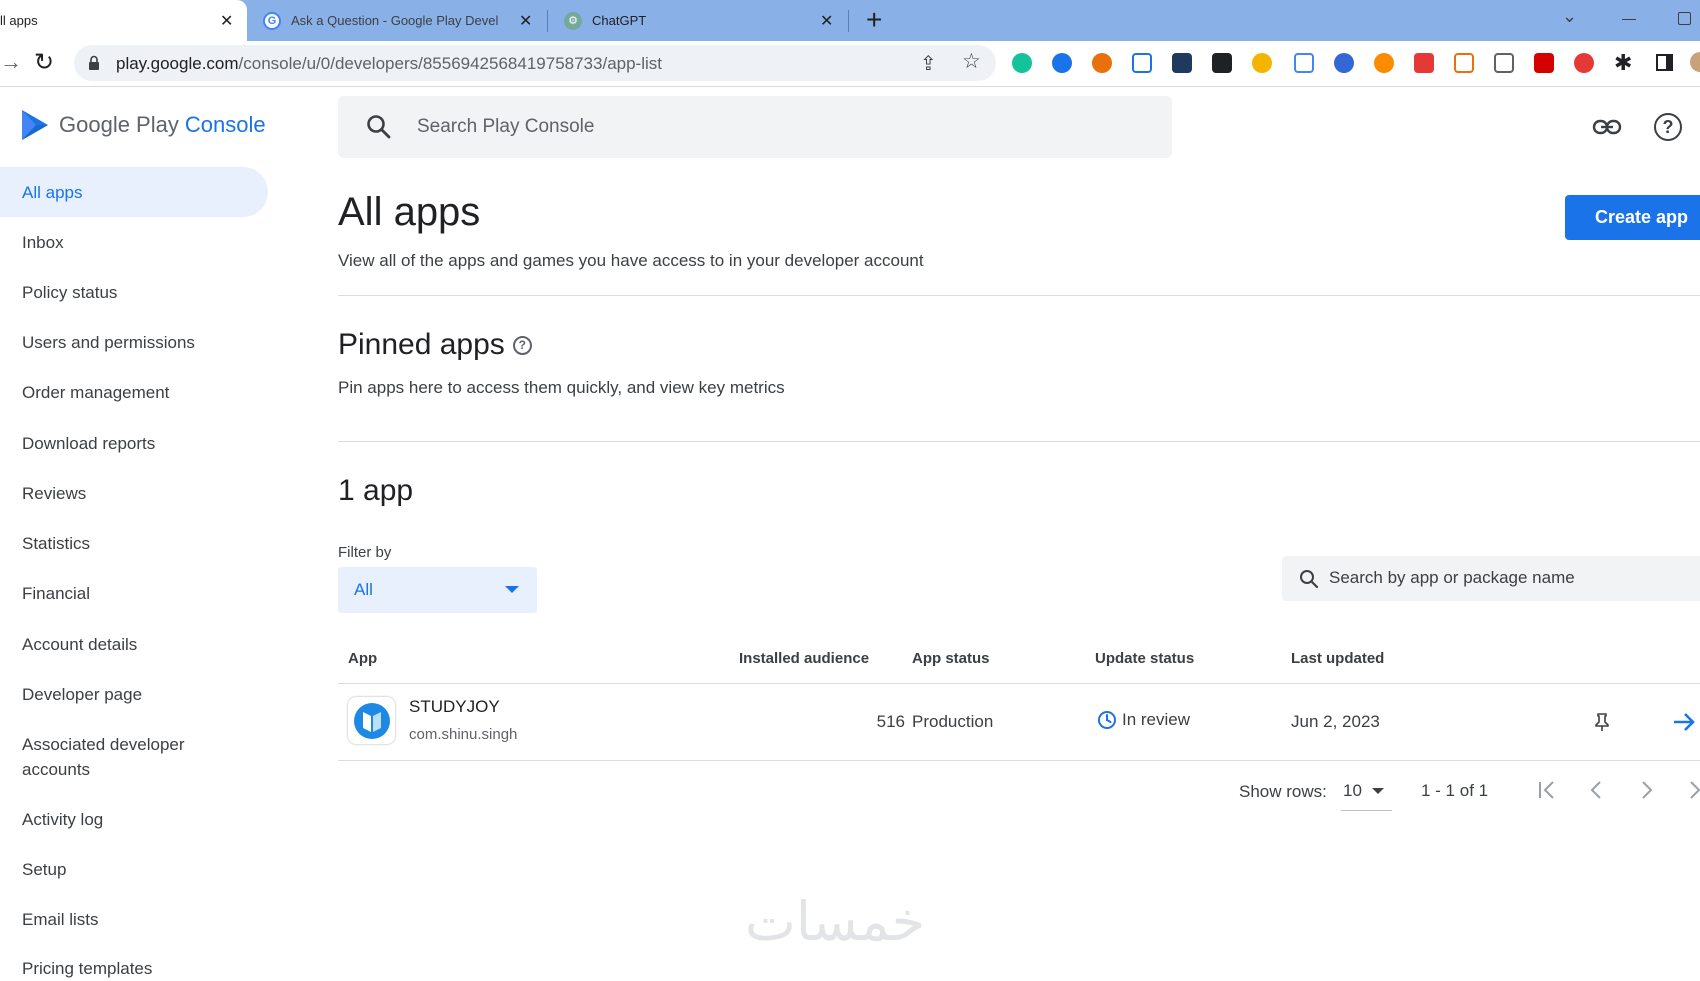 This screenshot has height=981, width=1700. I want to click on table-bottom-divider, so click(1019, 760).